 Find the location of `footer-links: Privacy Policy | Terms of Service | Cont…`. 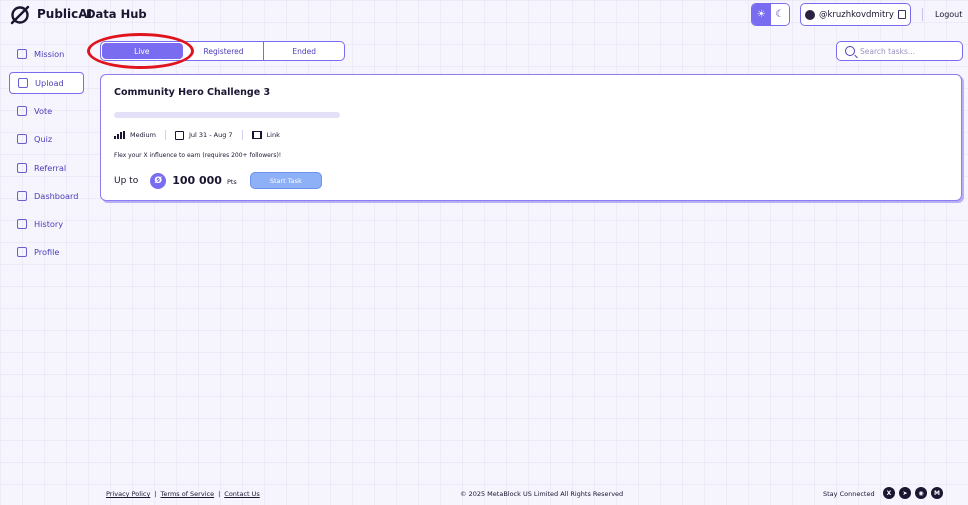

footer-links: Privacy Policy | Terms of Service | Cont… is located at coordinates (183, 494).